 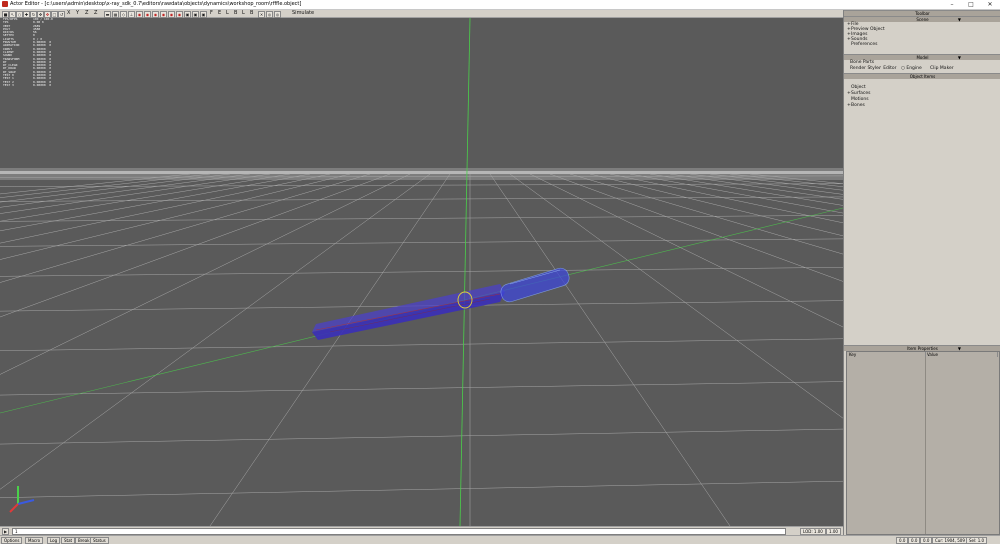 I want to click on axis-y-button: Y, so click(x=77, y=13).